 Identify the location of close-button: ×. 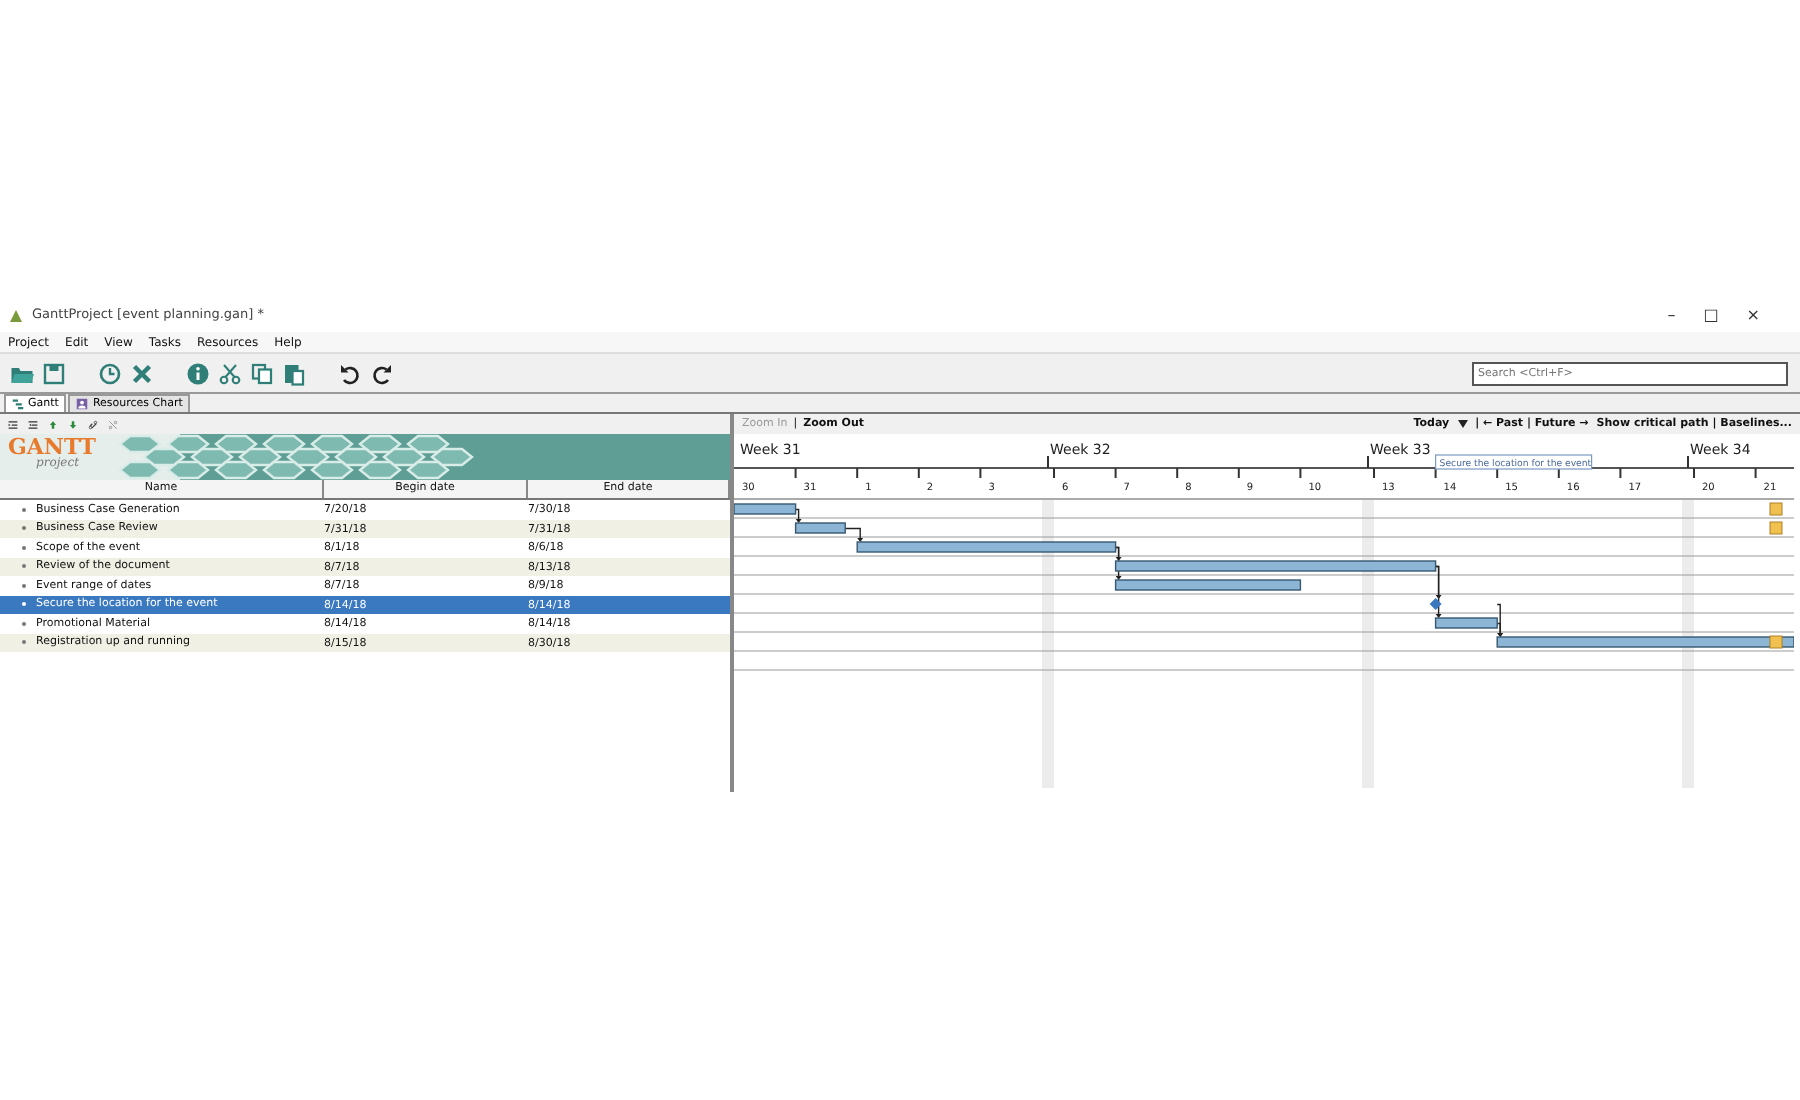
(1753, 316).